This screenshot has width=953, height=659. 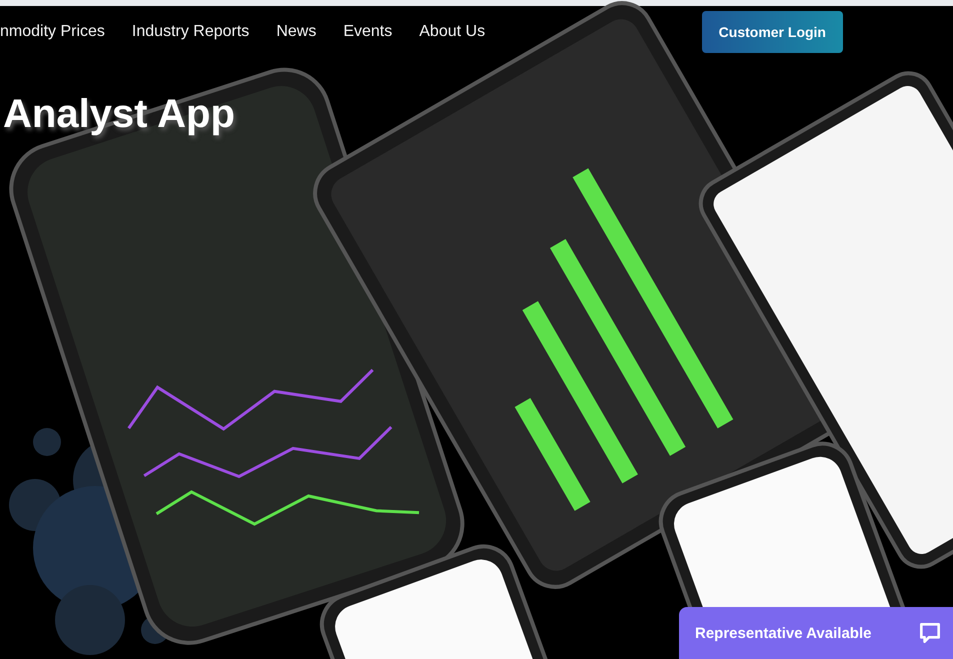 What do you see at coordinates (452, 32) in the screenshot?
I see `nav-link: About Us` at bounding box center [452, 32].